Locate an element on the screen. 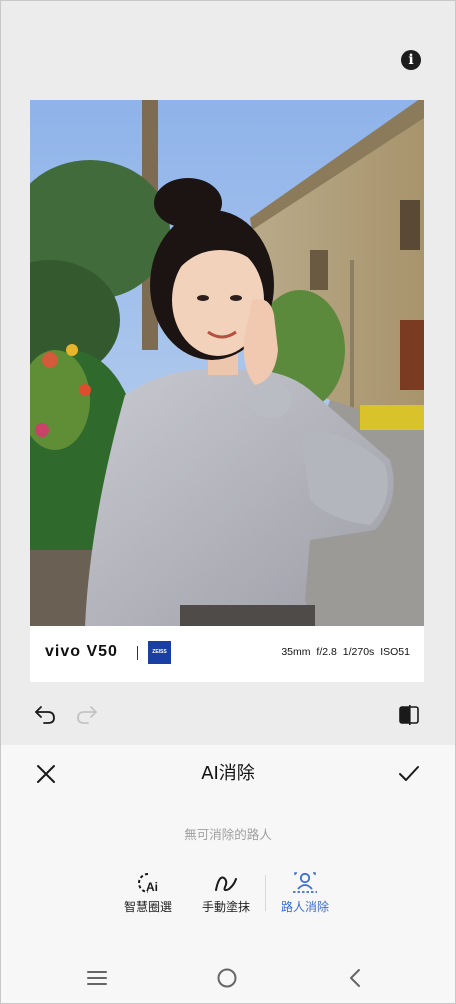 The height and width of the screenshot is (1004, 456). brand-divider is located at coordinates (137, 653).